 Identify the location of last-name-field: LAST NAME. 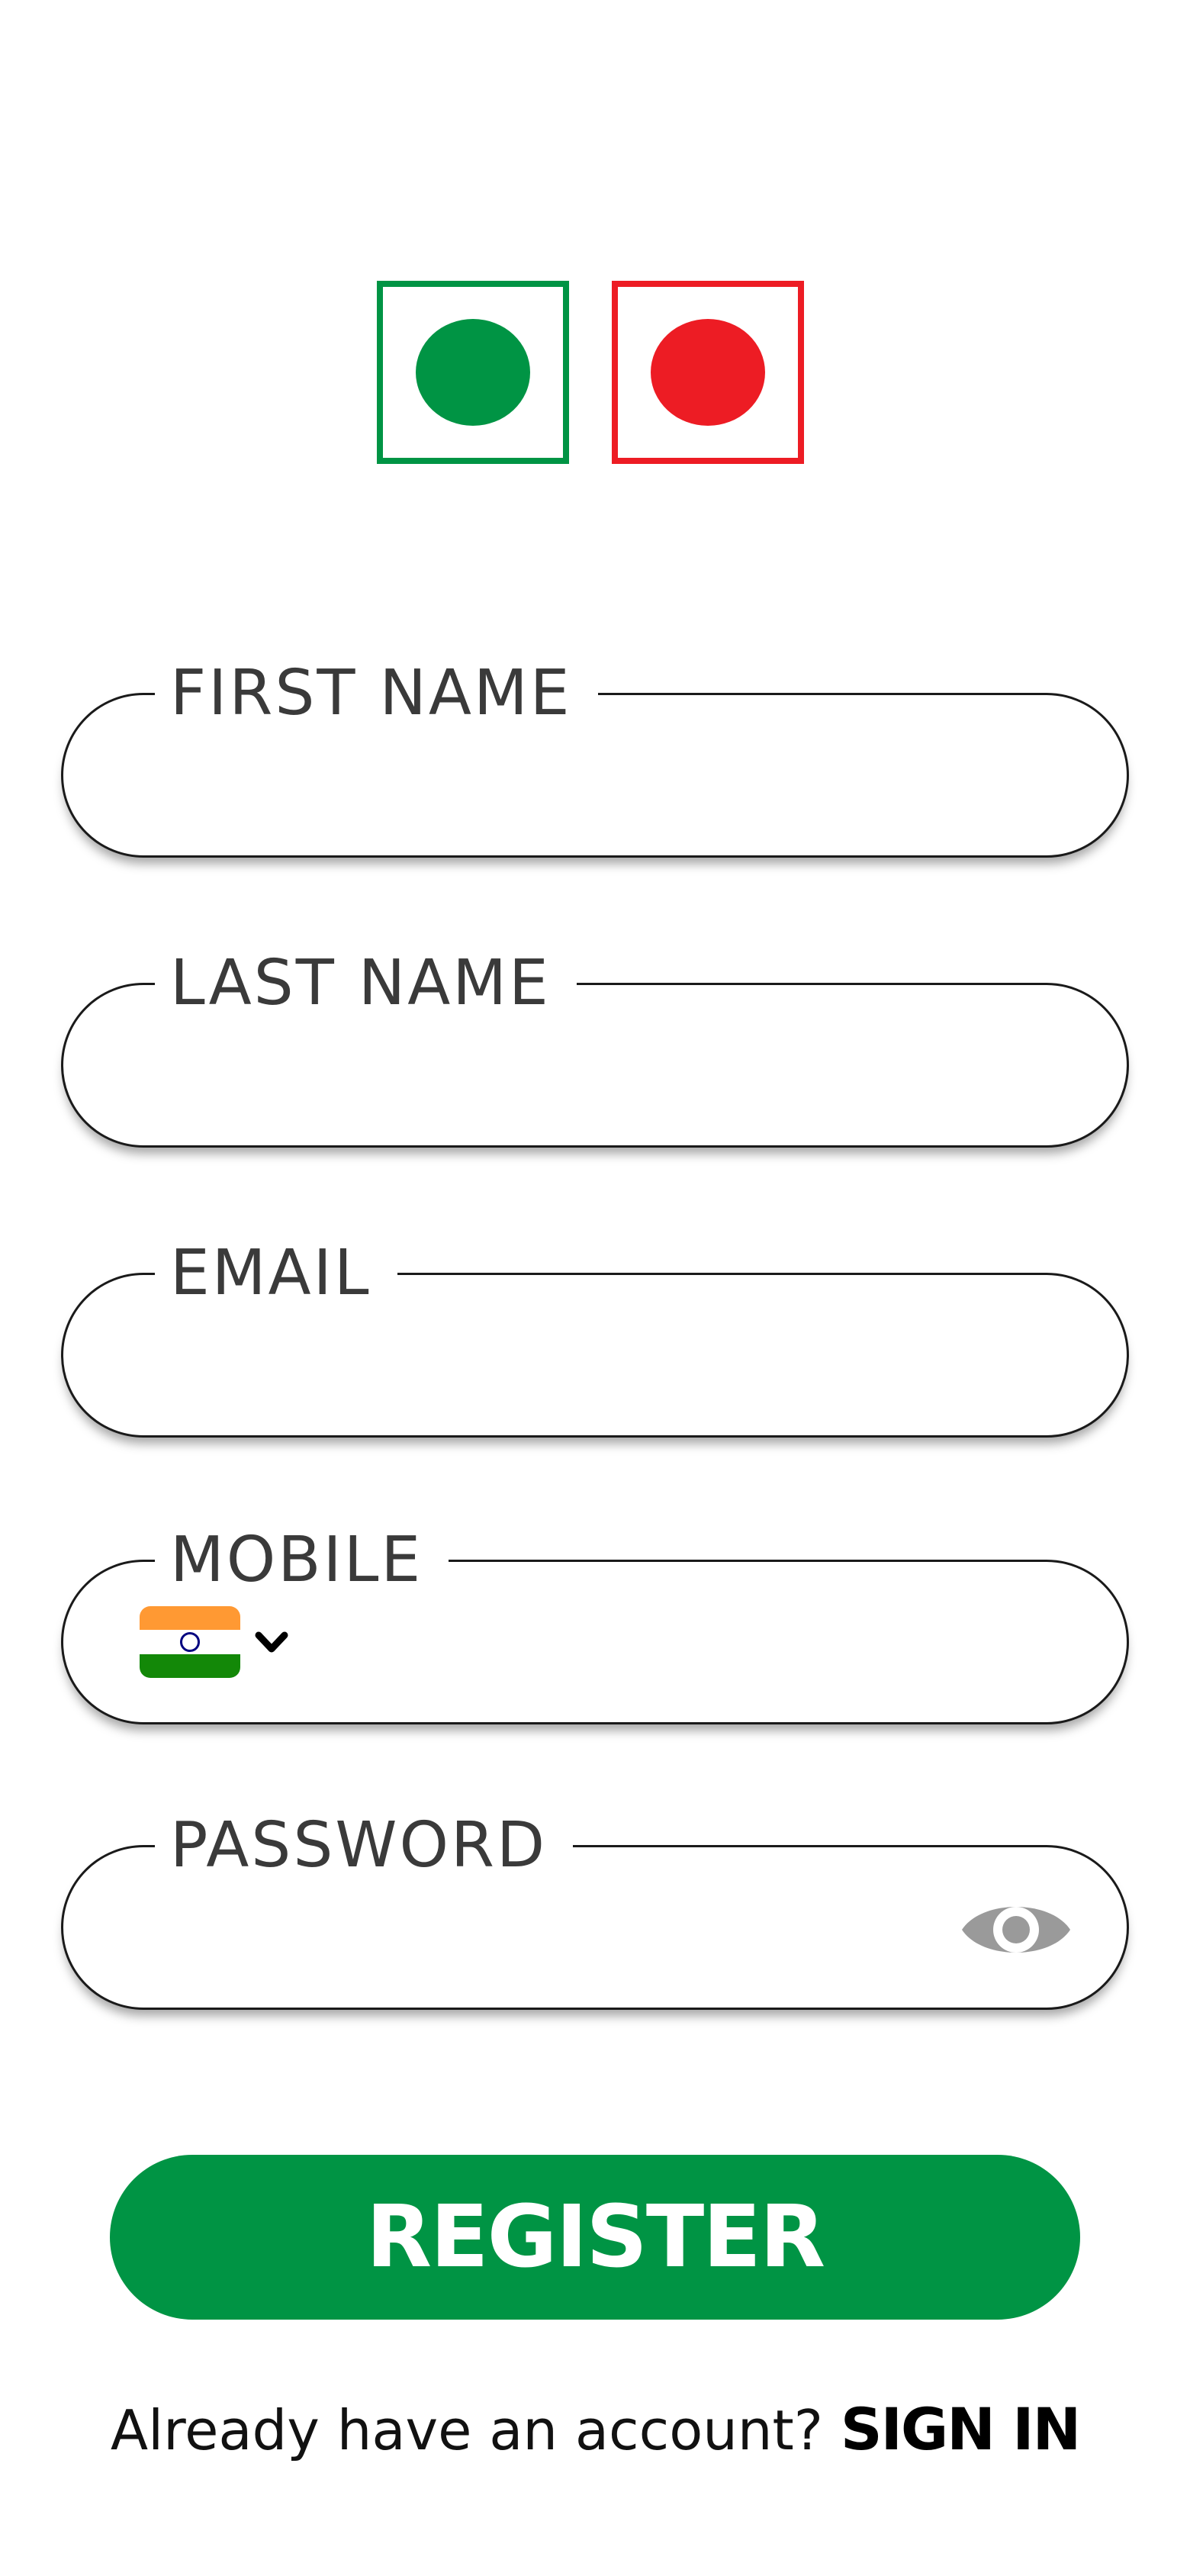
(595, 1046).